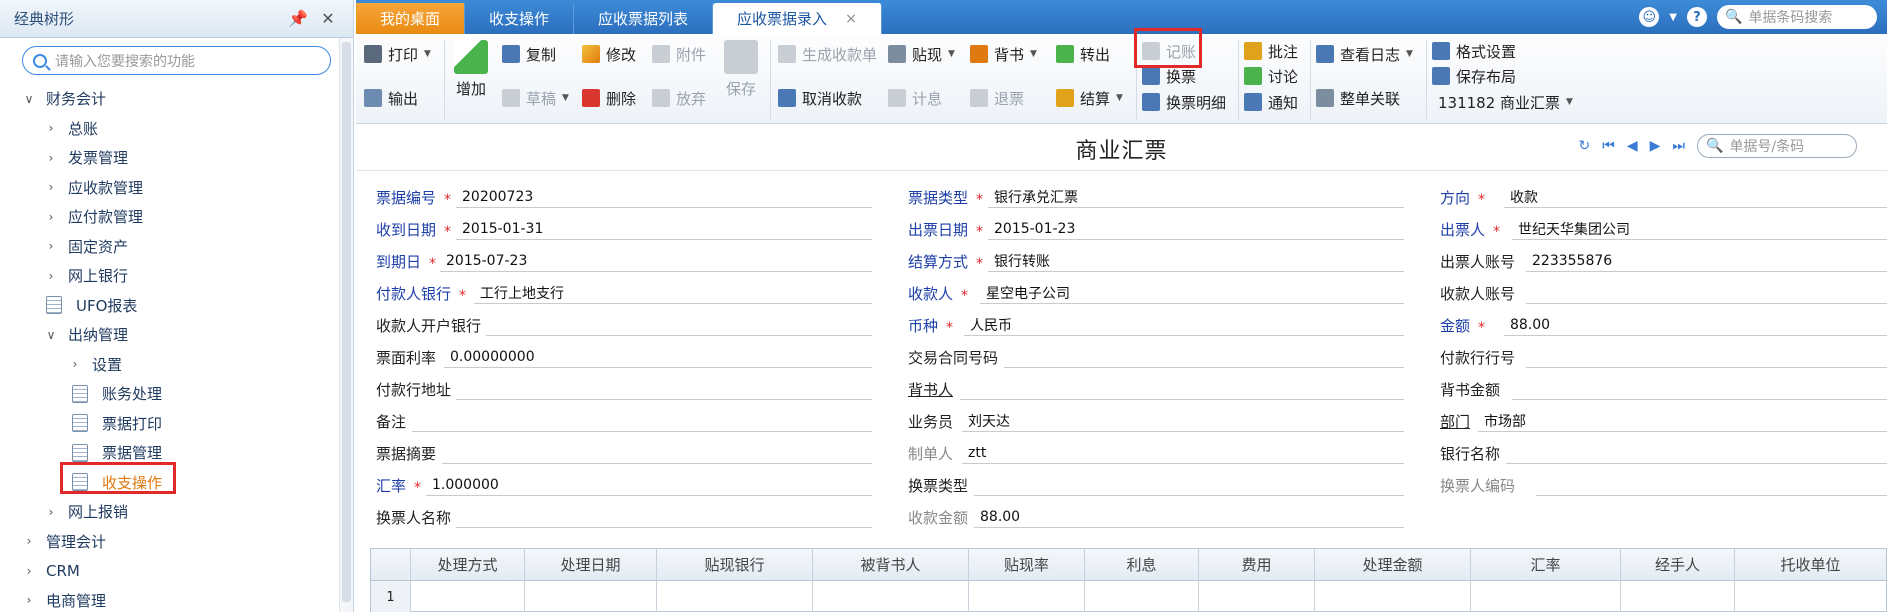 Image resolution: width=1887 pixels, height=612 pixels. I want to click on save-layout-button: 保存布局, so click(1474, 76).